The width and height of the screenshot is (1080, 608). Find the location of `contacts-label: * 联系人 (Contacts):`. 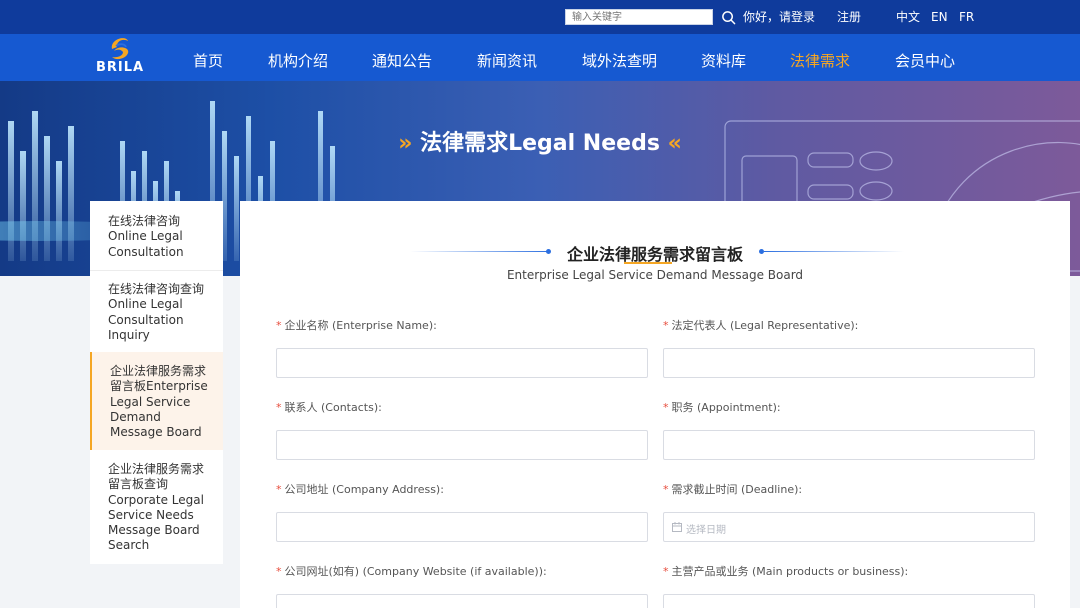

contacts-label: * 联系人 (Contacts): is located at coordinates (329, 408).